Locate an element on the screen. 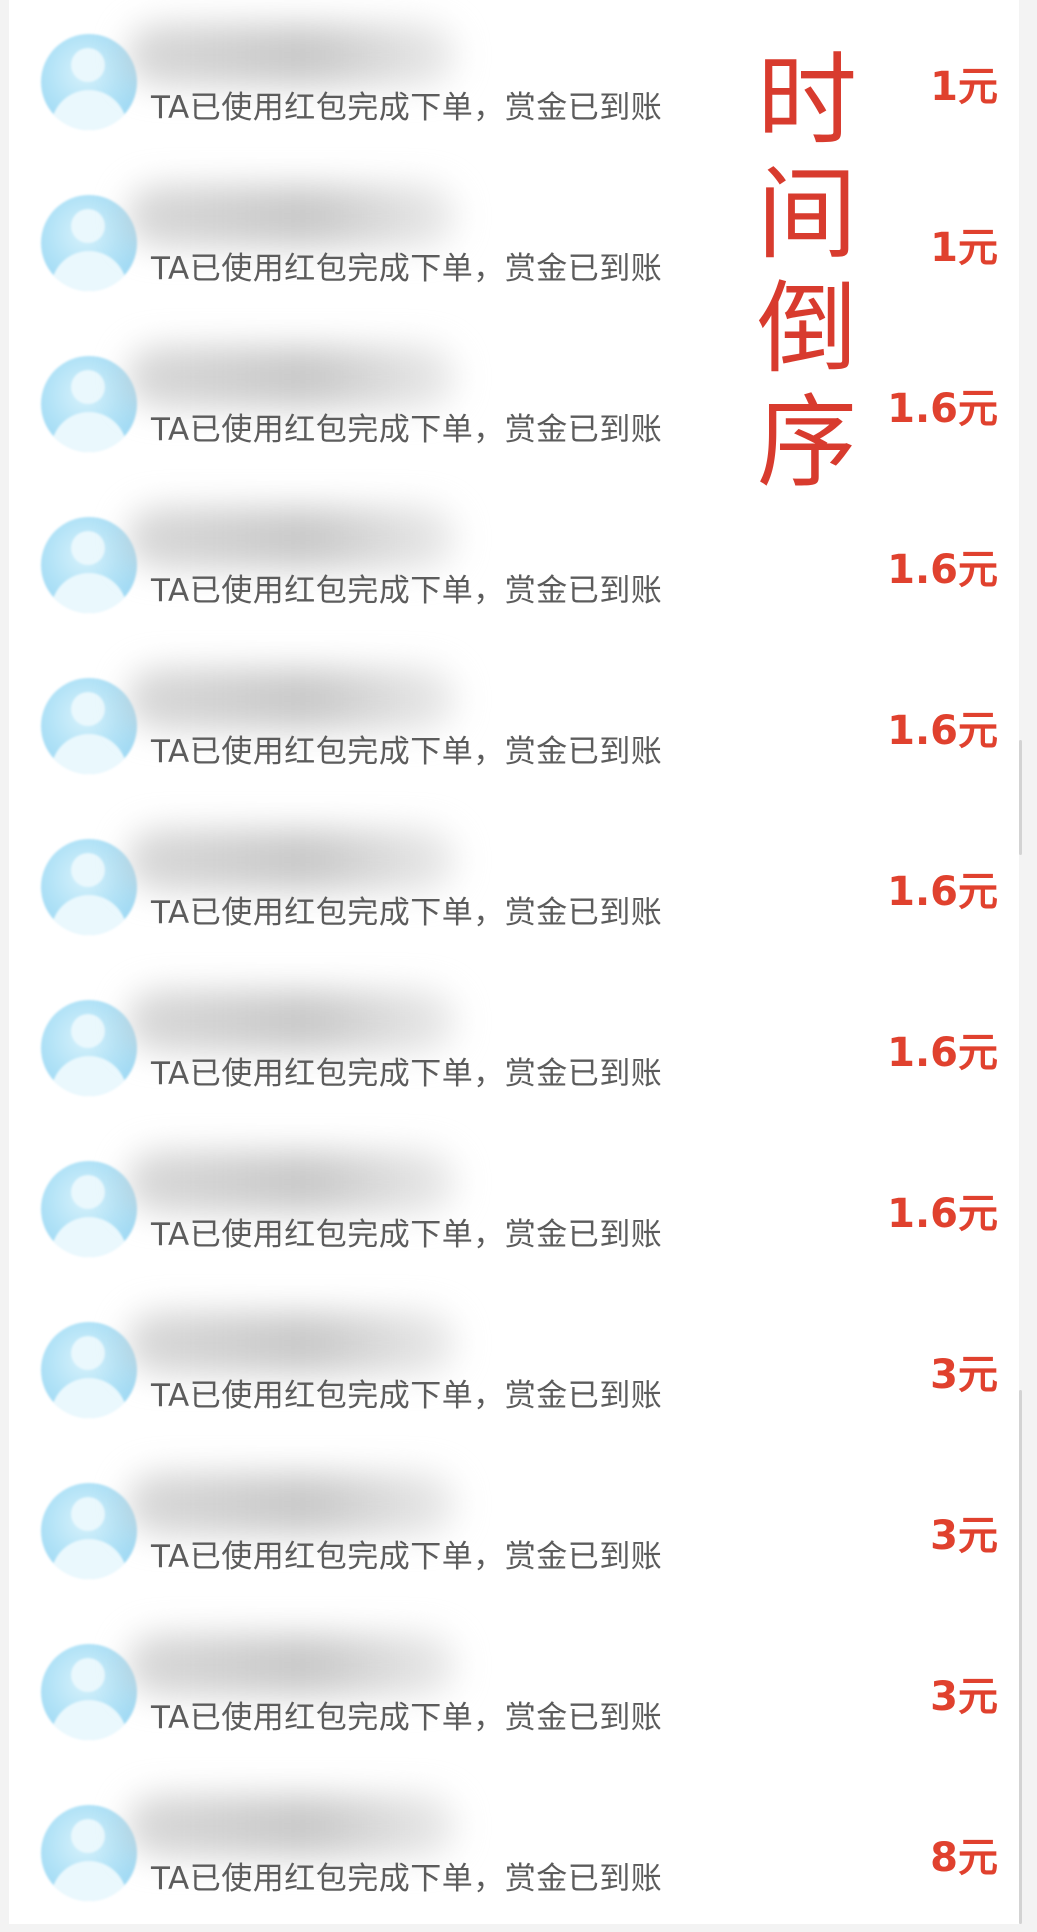  annotation-overlay: 时 间 倒 序 is located at coordinates (807, 272).